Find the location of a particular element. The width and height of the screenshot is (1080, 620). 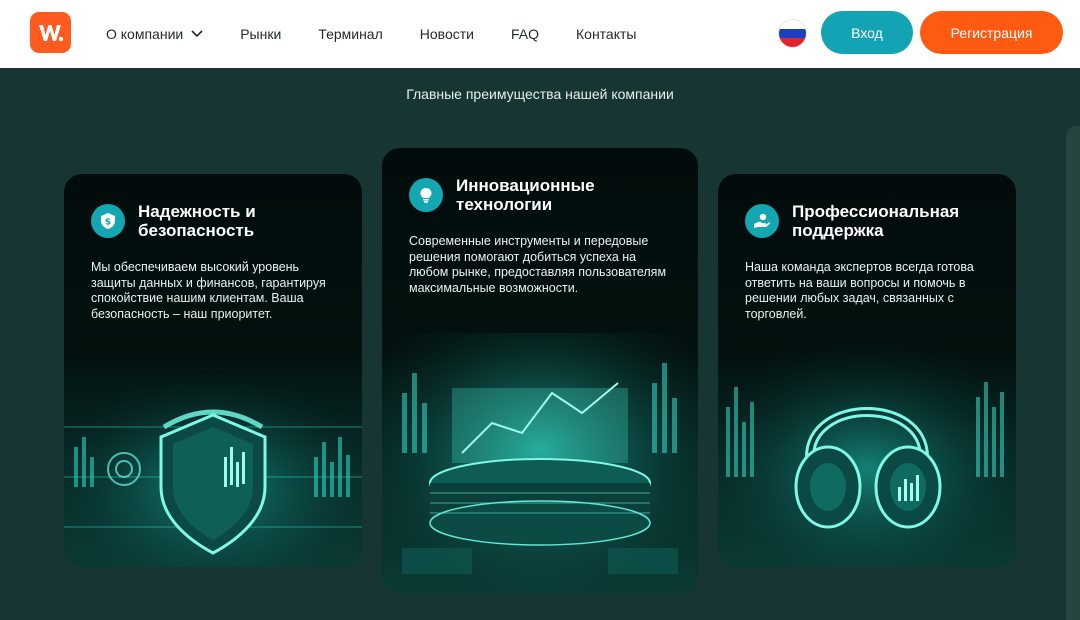

card-header: Профессиональная поддержка is located at coordinates (873, 221).